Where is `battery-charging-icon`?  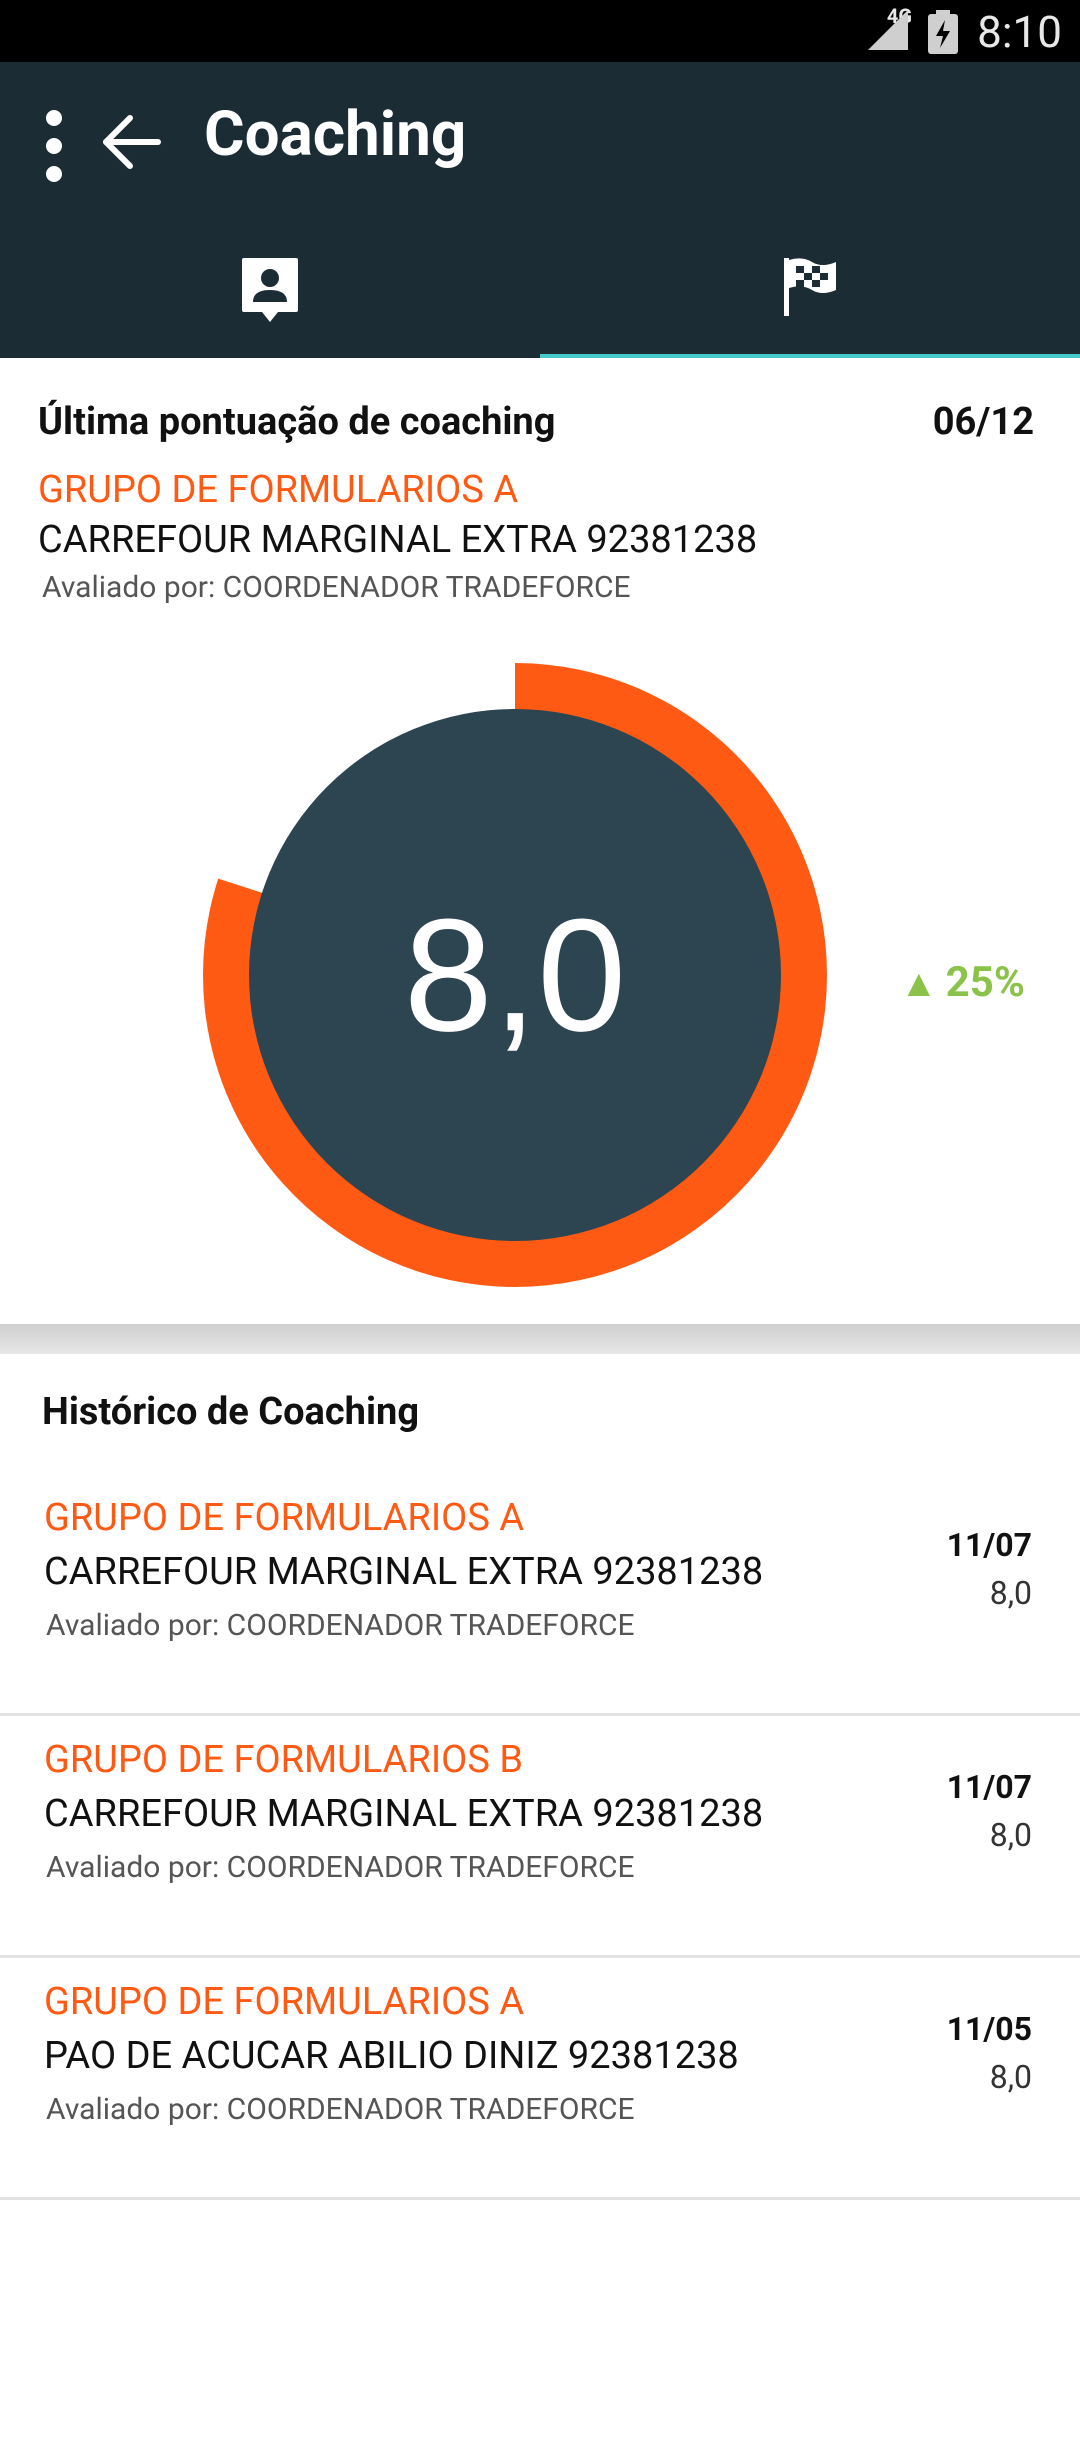
battery-charging-icon is located at coordinates (943, 32).